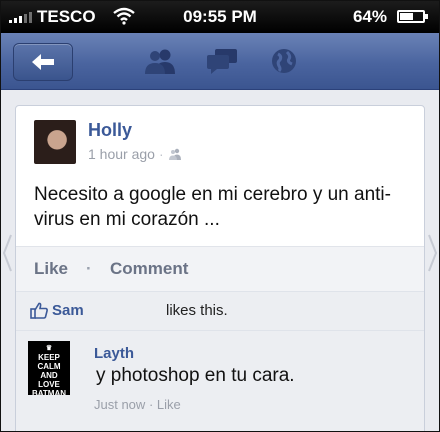 The height and width of the screenshot is (432, 440). What do you see at coordinates (174, 154) in the screenshot?
I see `friends-privacy-icon` at bounding box center [174, 154].